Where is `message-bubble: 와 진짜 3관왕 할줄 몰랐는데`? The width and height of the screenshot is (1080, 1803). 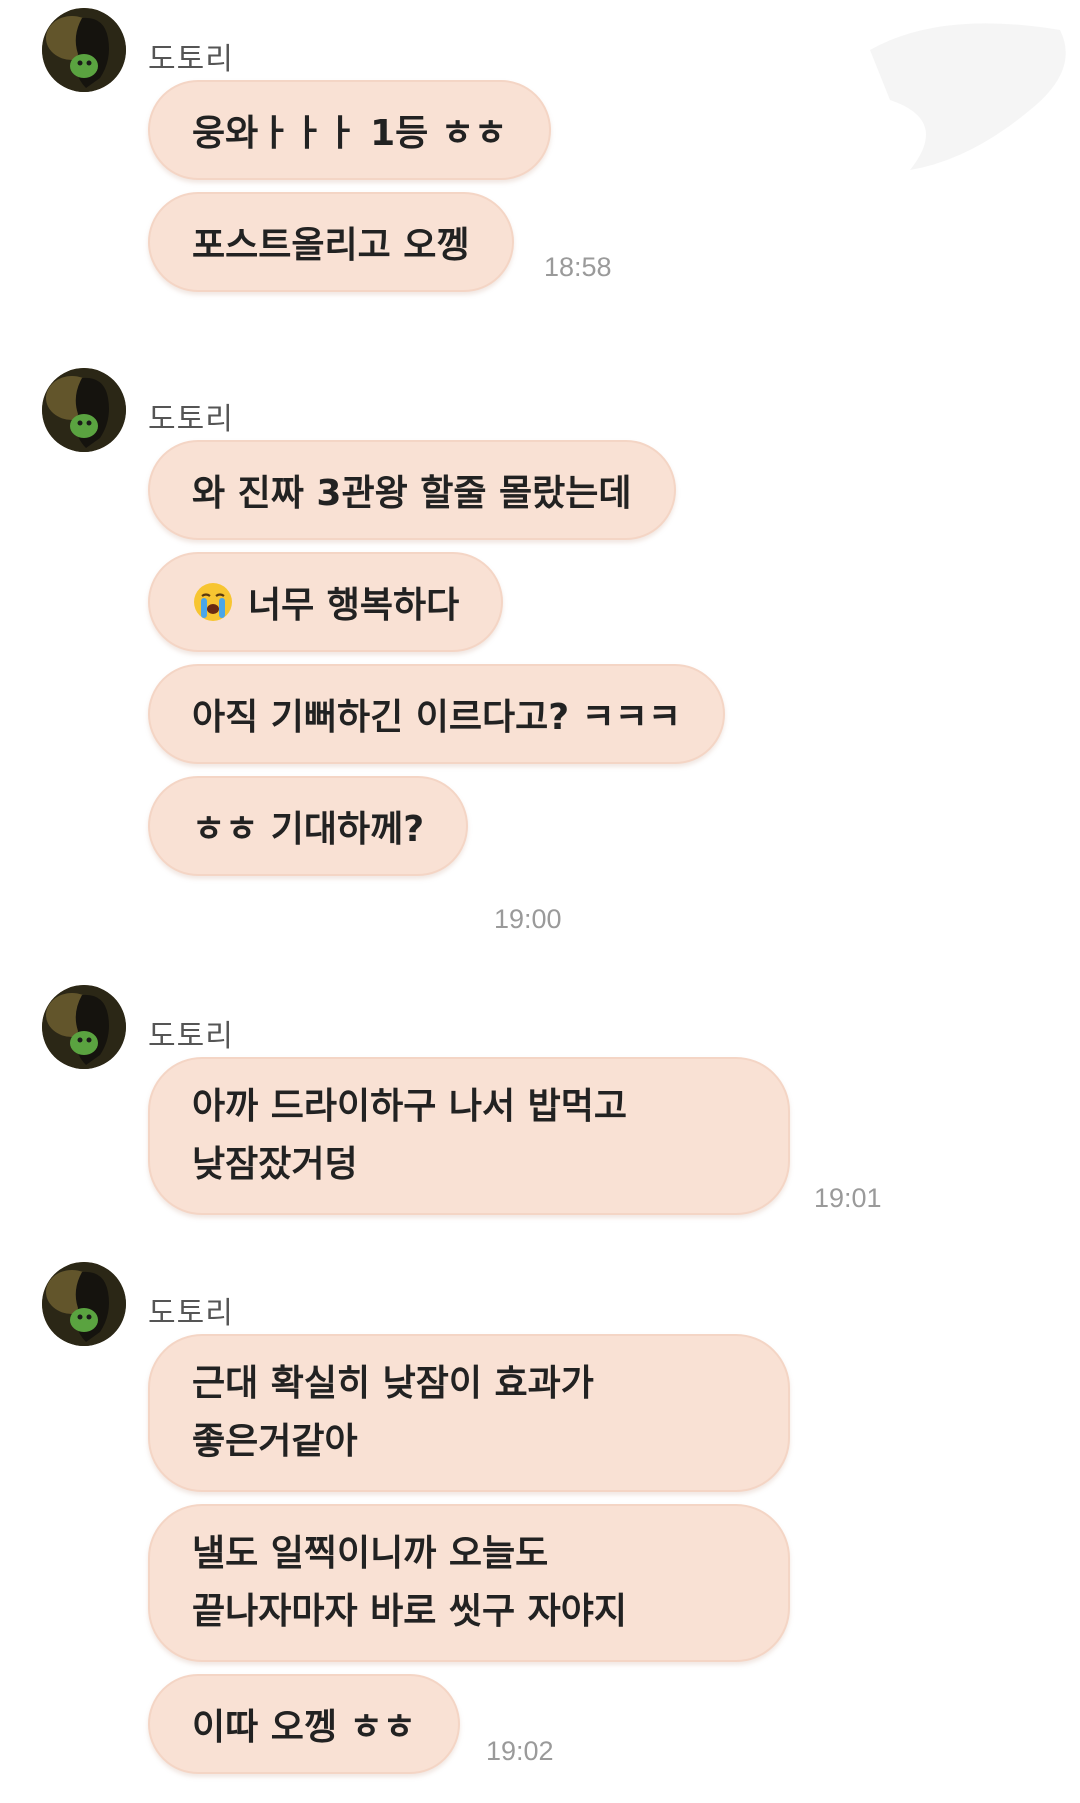 message-bubble: 와 진짜 3관왕 할줄 몰랐는데 is located at coordinates (412, 490).